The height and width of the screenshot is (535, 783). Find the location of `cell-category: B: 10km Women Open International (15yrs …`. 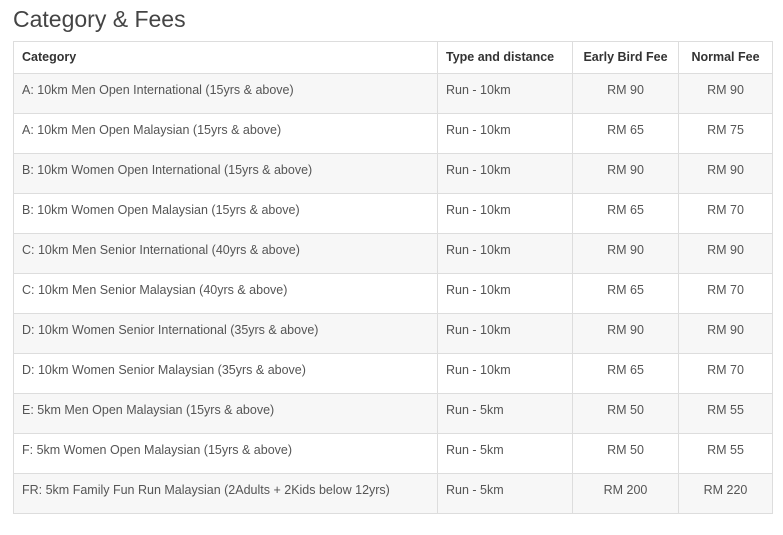

cell-category: B: 10km Women Open International (15yrs … is located at coordinates (225, 173).